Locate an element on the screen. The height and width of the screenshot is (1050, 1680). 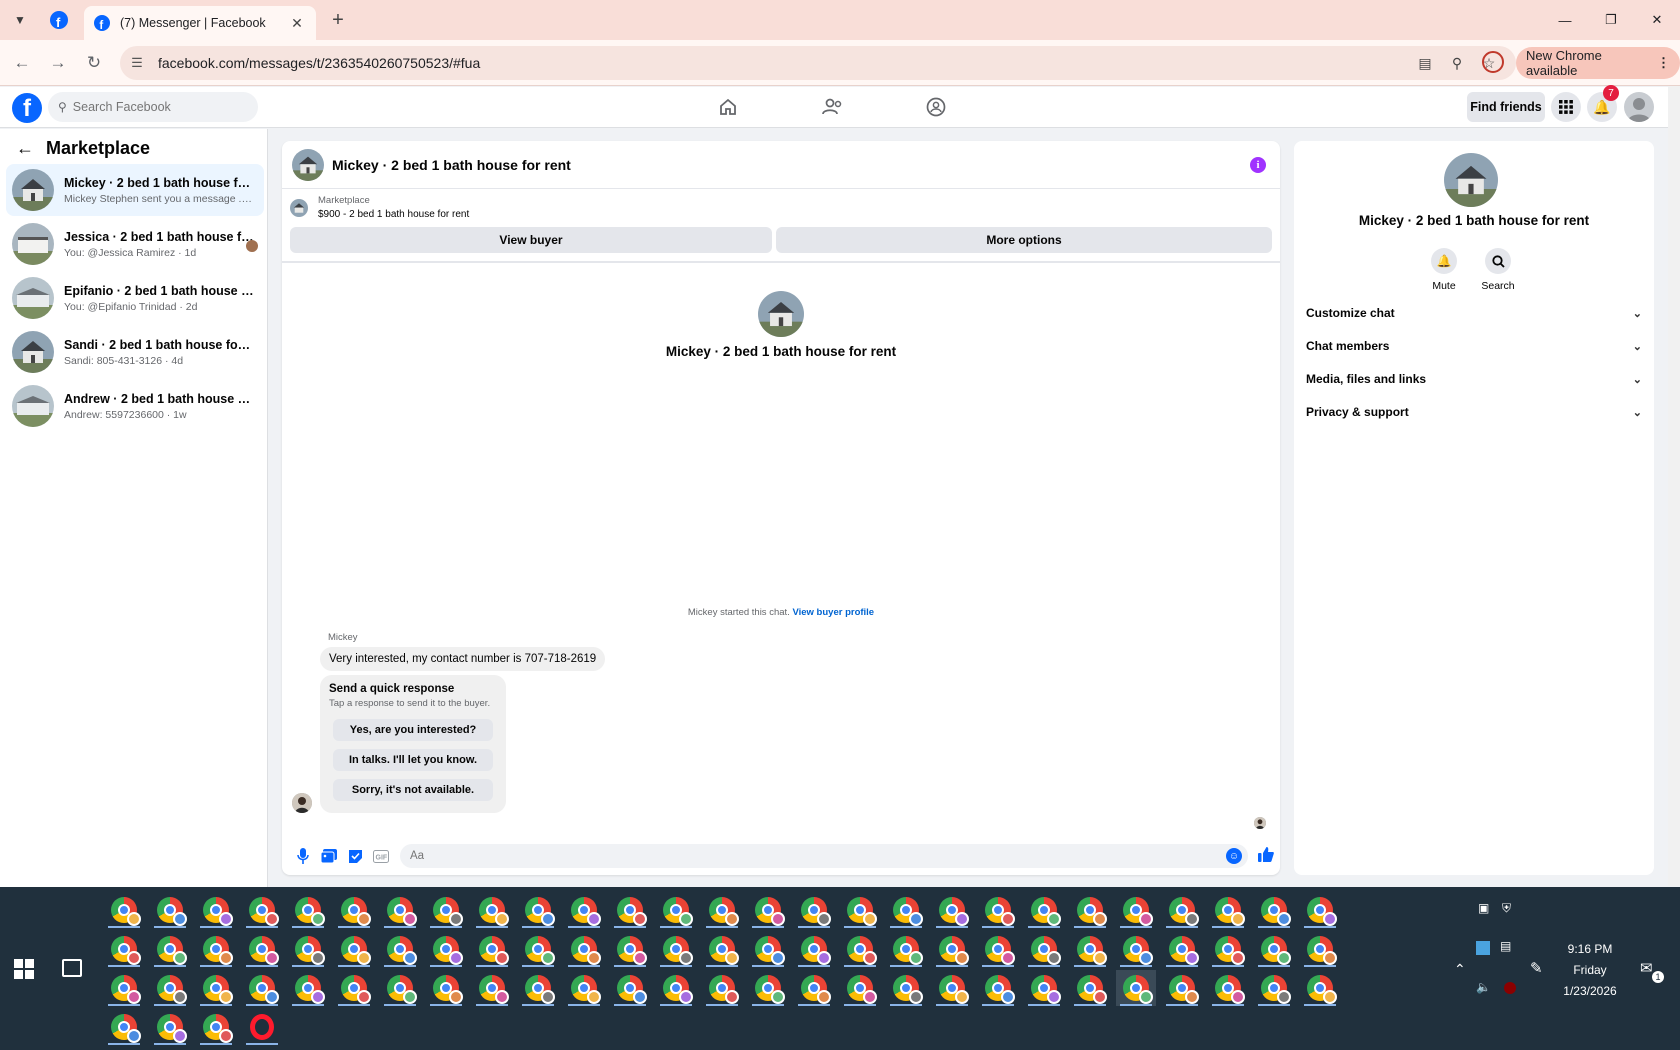
security-shield-icon: ⛨ is located at coordinates (1506, 908).